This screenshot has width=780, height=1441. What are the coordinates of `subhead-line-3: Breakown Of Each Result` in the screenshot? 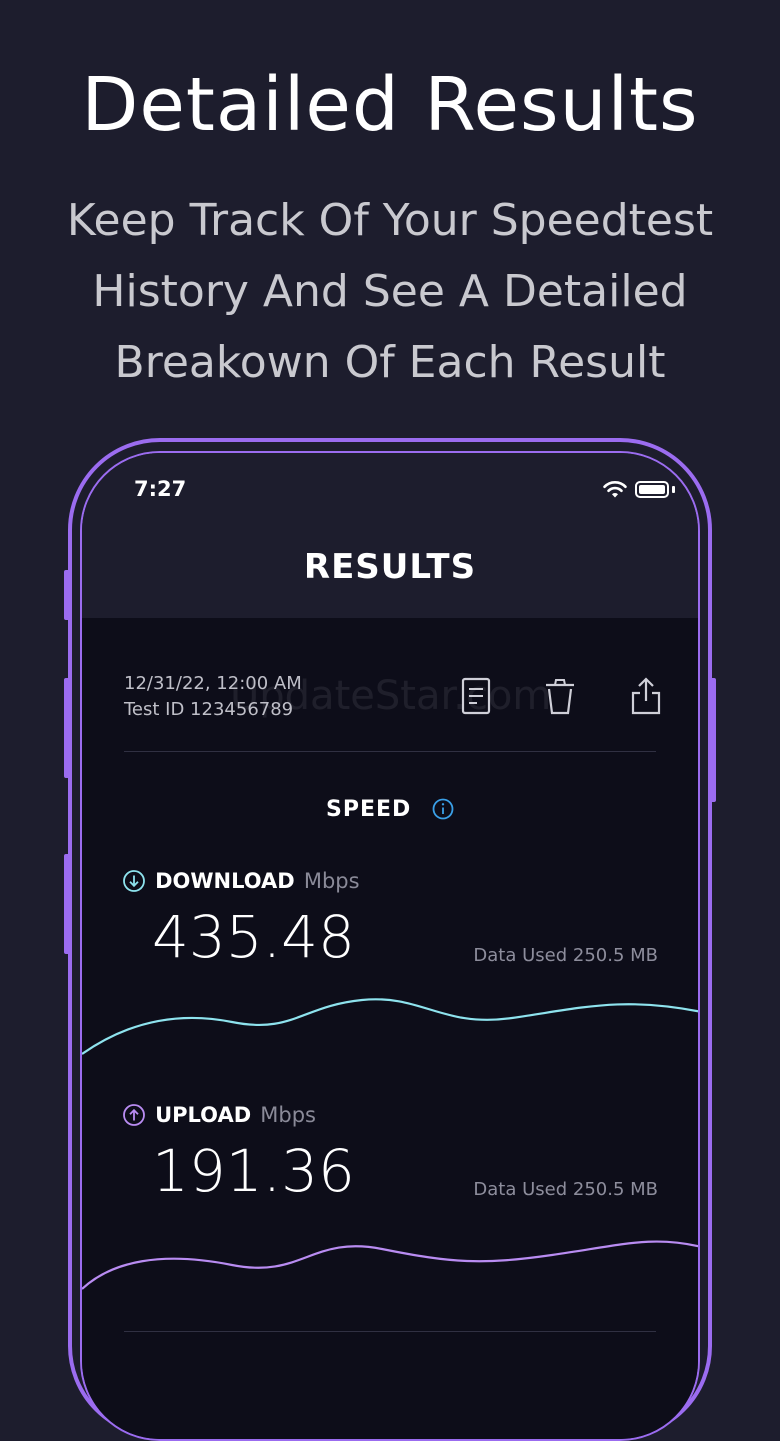 It's located at (390, 362).